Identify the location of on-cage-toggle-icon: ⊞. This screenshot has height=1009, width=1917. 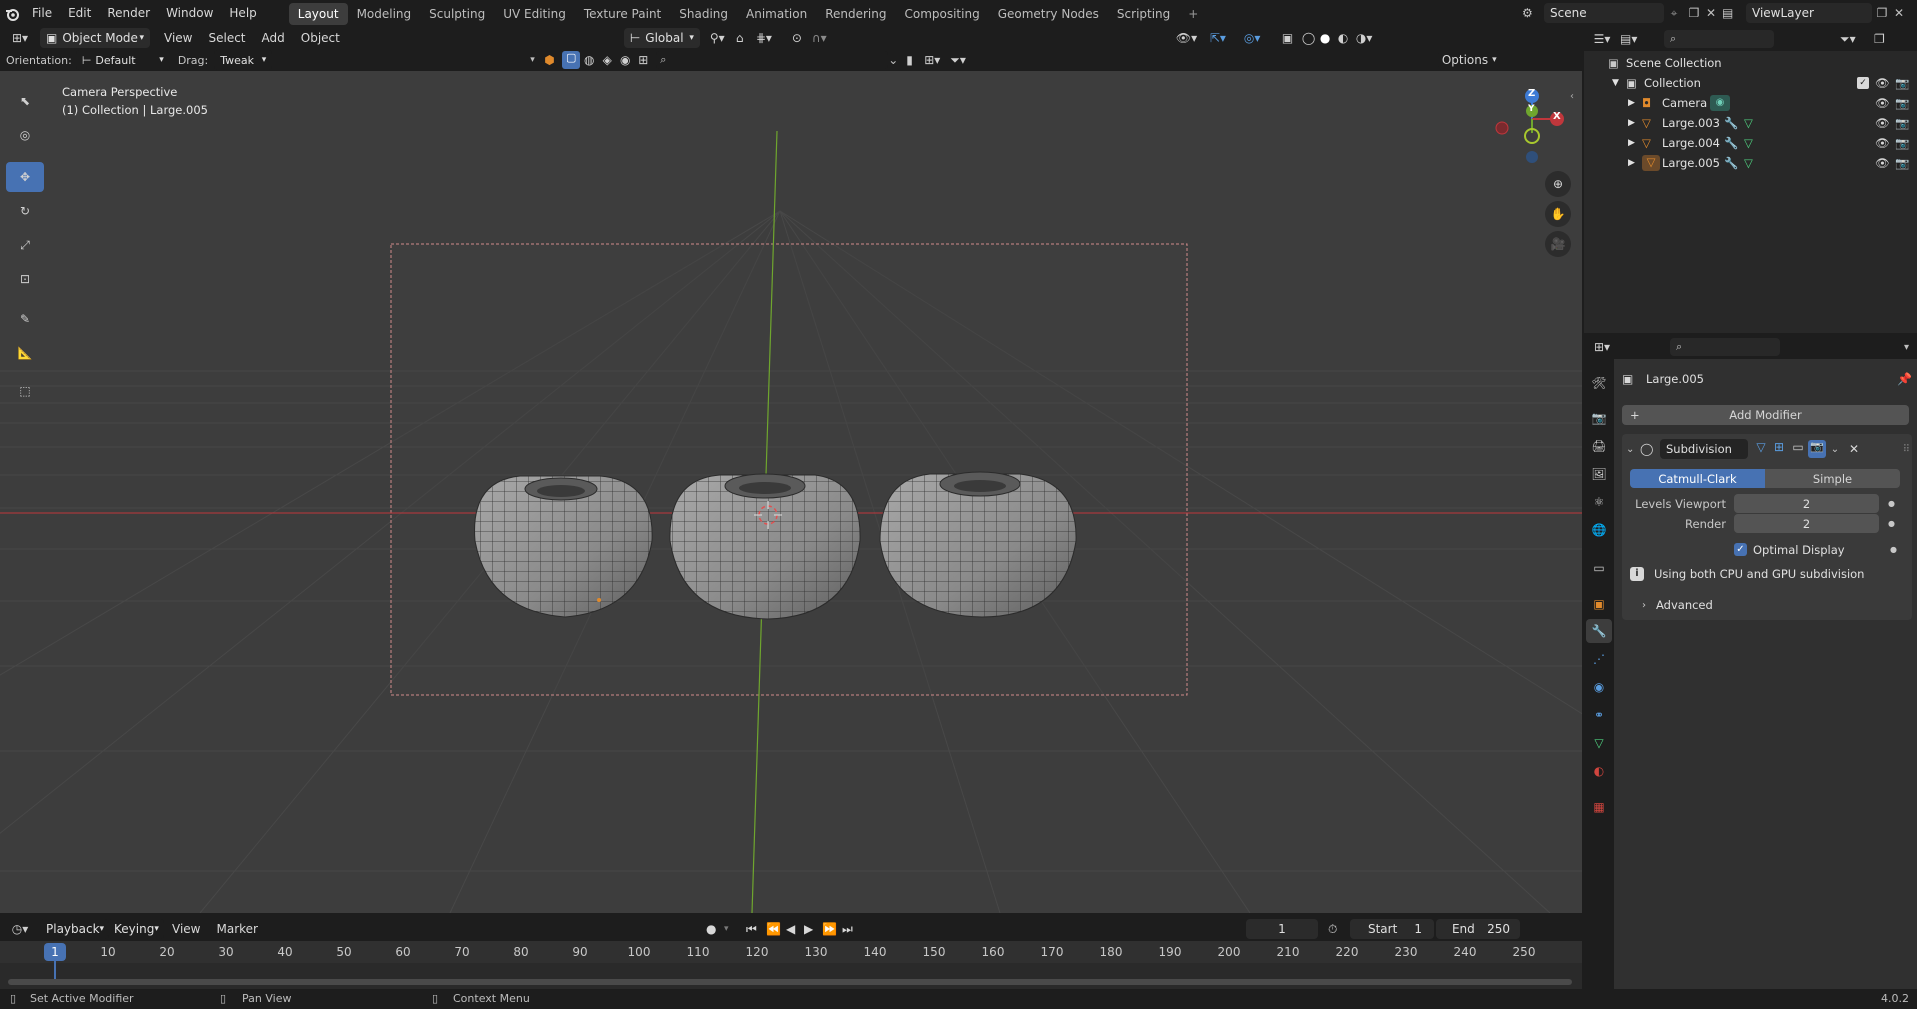
(1779, 449).